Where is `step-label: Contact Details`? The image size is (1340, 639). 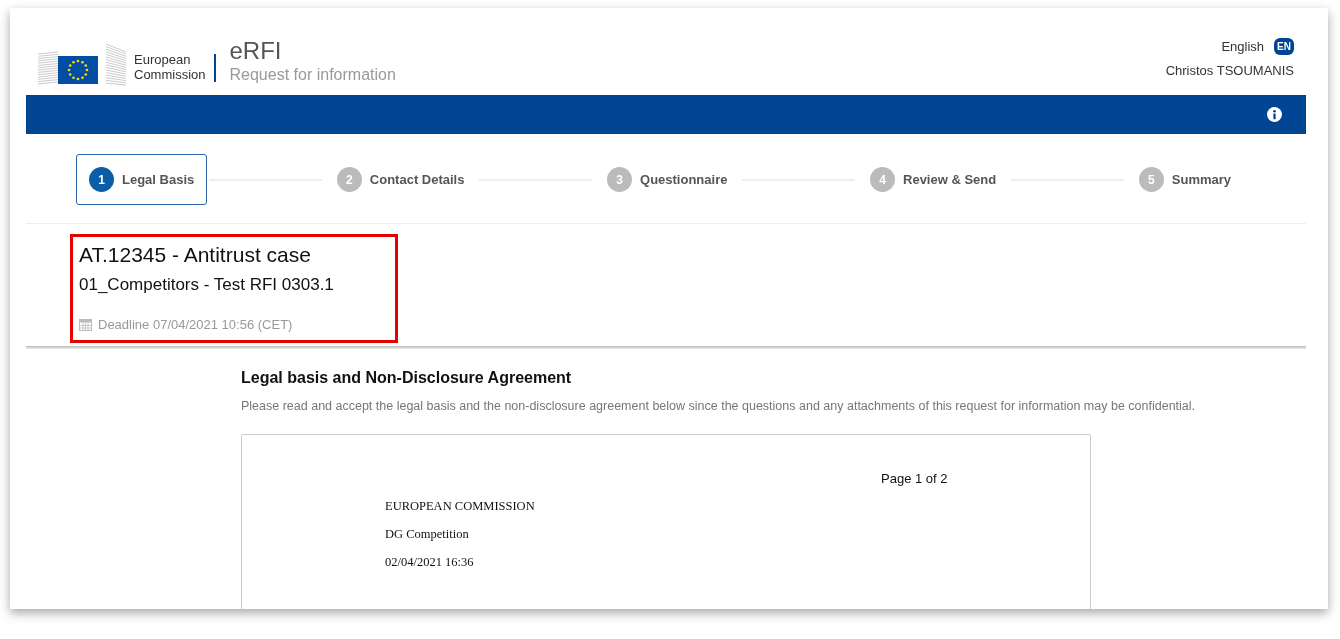 step-label: Contact Details is located at coordinates (417, 179).